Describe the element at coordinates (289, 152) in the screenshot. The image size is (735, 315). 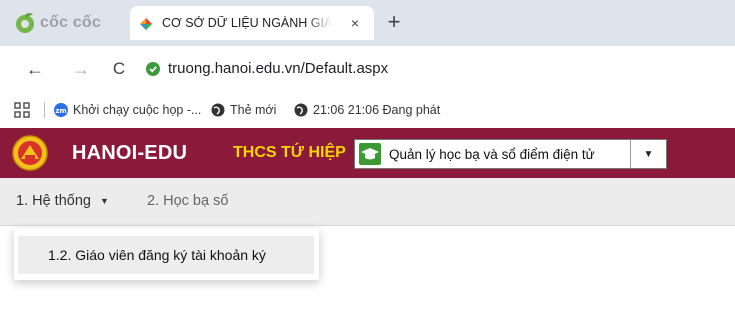
I see `school-name: THCS TỨ HIỆP` at that location.